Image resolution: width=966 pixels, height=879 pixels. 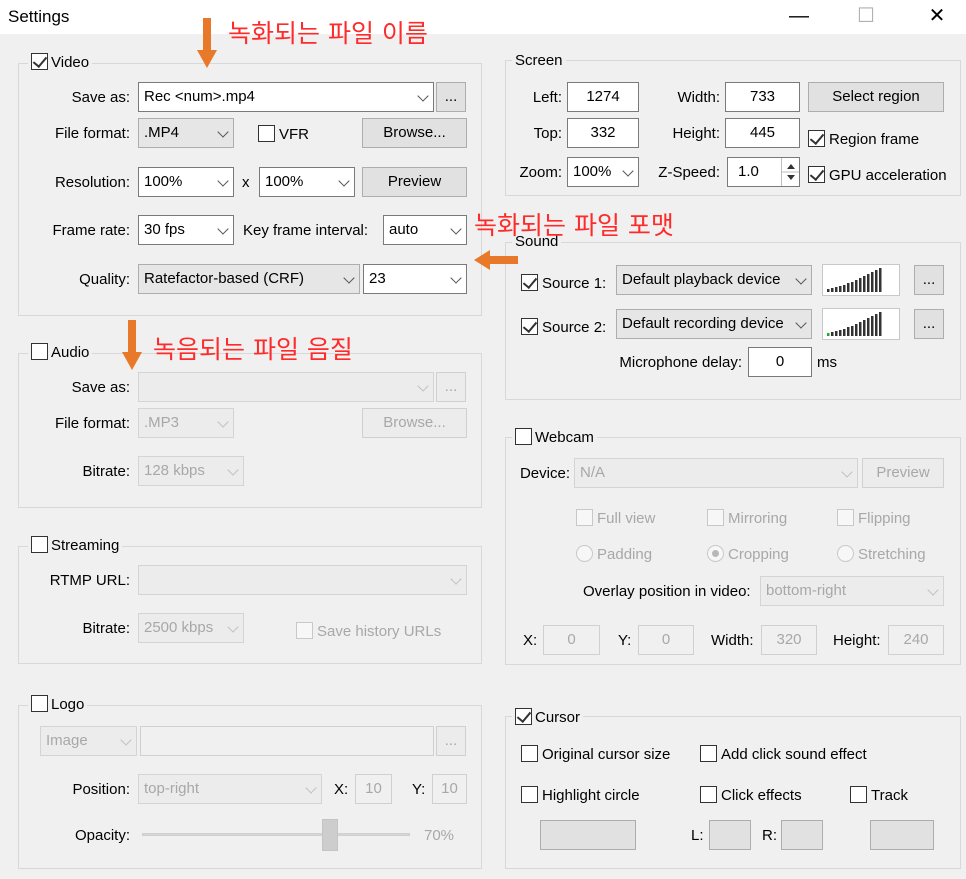 I want to click on logo-y-field: 10, so click(x=449, y=789).